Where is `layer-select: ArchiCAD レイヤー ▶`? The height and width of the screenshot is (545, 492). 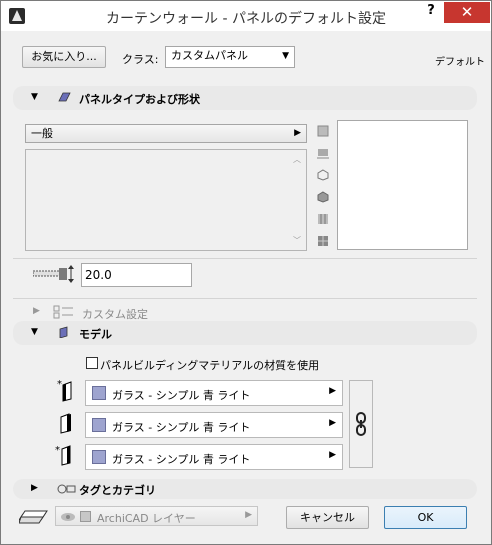 layer-select: ArchiCAD レイヤー ▶ is located at coordinates (156, 516).